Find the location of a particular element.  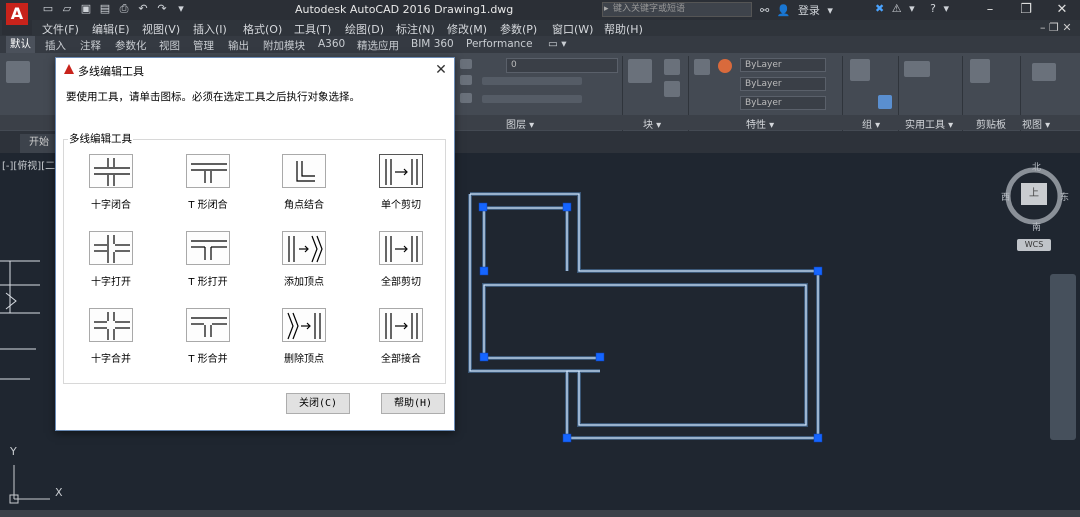

panel-title-block: 块 ▾ is located at coordinates (652, 123).